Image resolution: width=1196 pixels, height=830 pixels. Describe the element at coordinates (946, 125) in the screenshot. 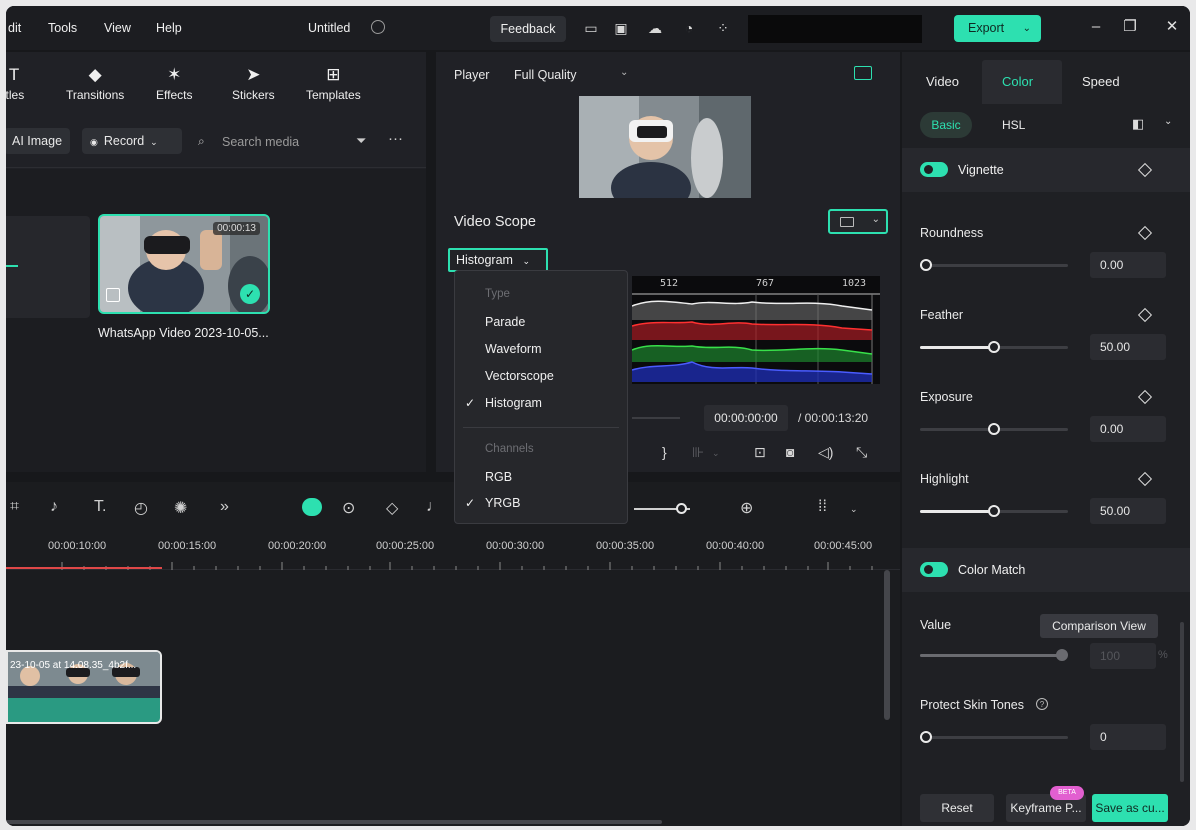

I see `subtab-basic: Basic` at that location.